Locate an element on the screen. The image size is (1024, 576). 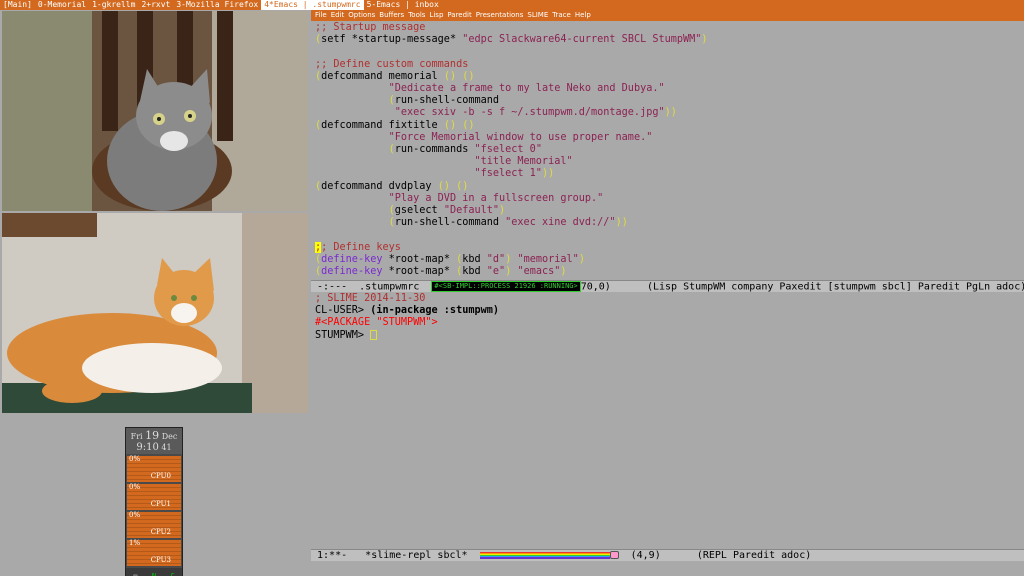
gkrellm-clock: Fri 19 Dec 9:10 41 is located at coordinates (154, 441).